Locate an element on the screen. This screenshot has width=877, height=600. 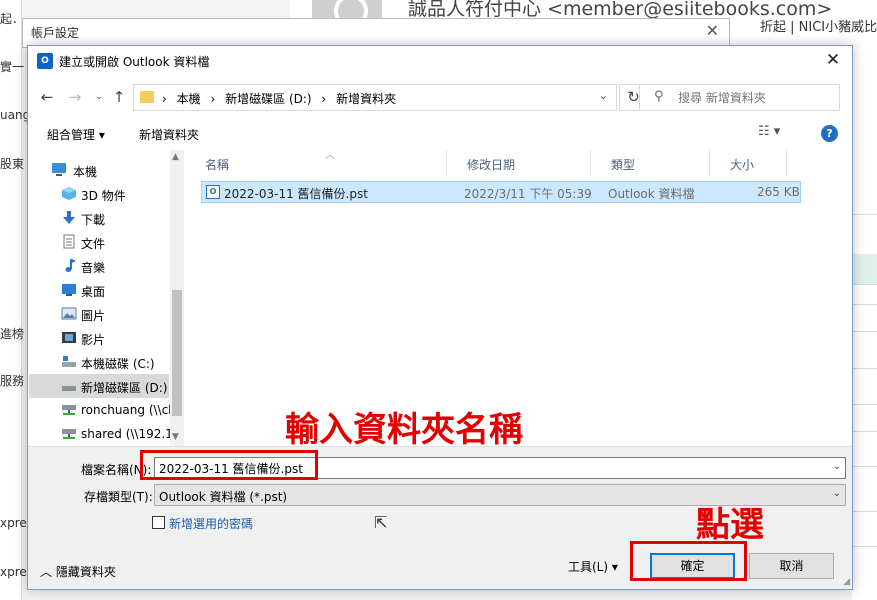
bg-fragment: uang is located at coordinates (15, 115).